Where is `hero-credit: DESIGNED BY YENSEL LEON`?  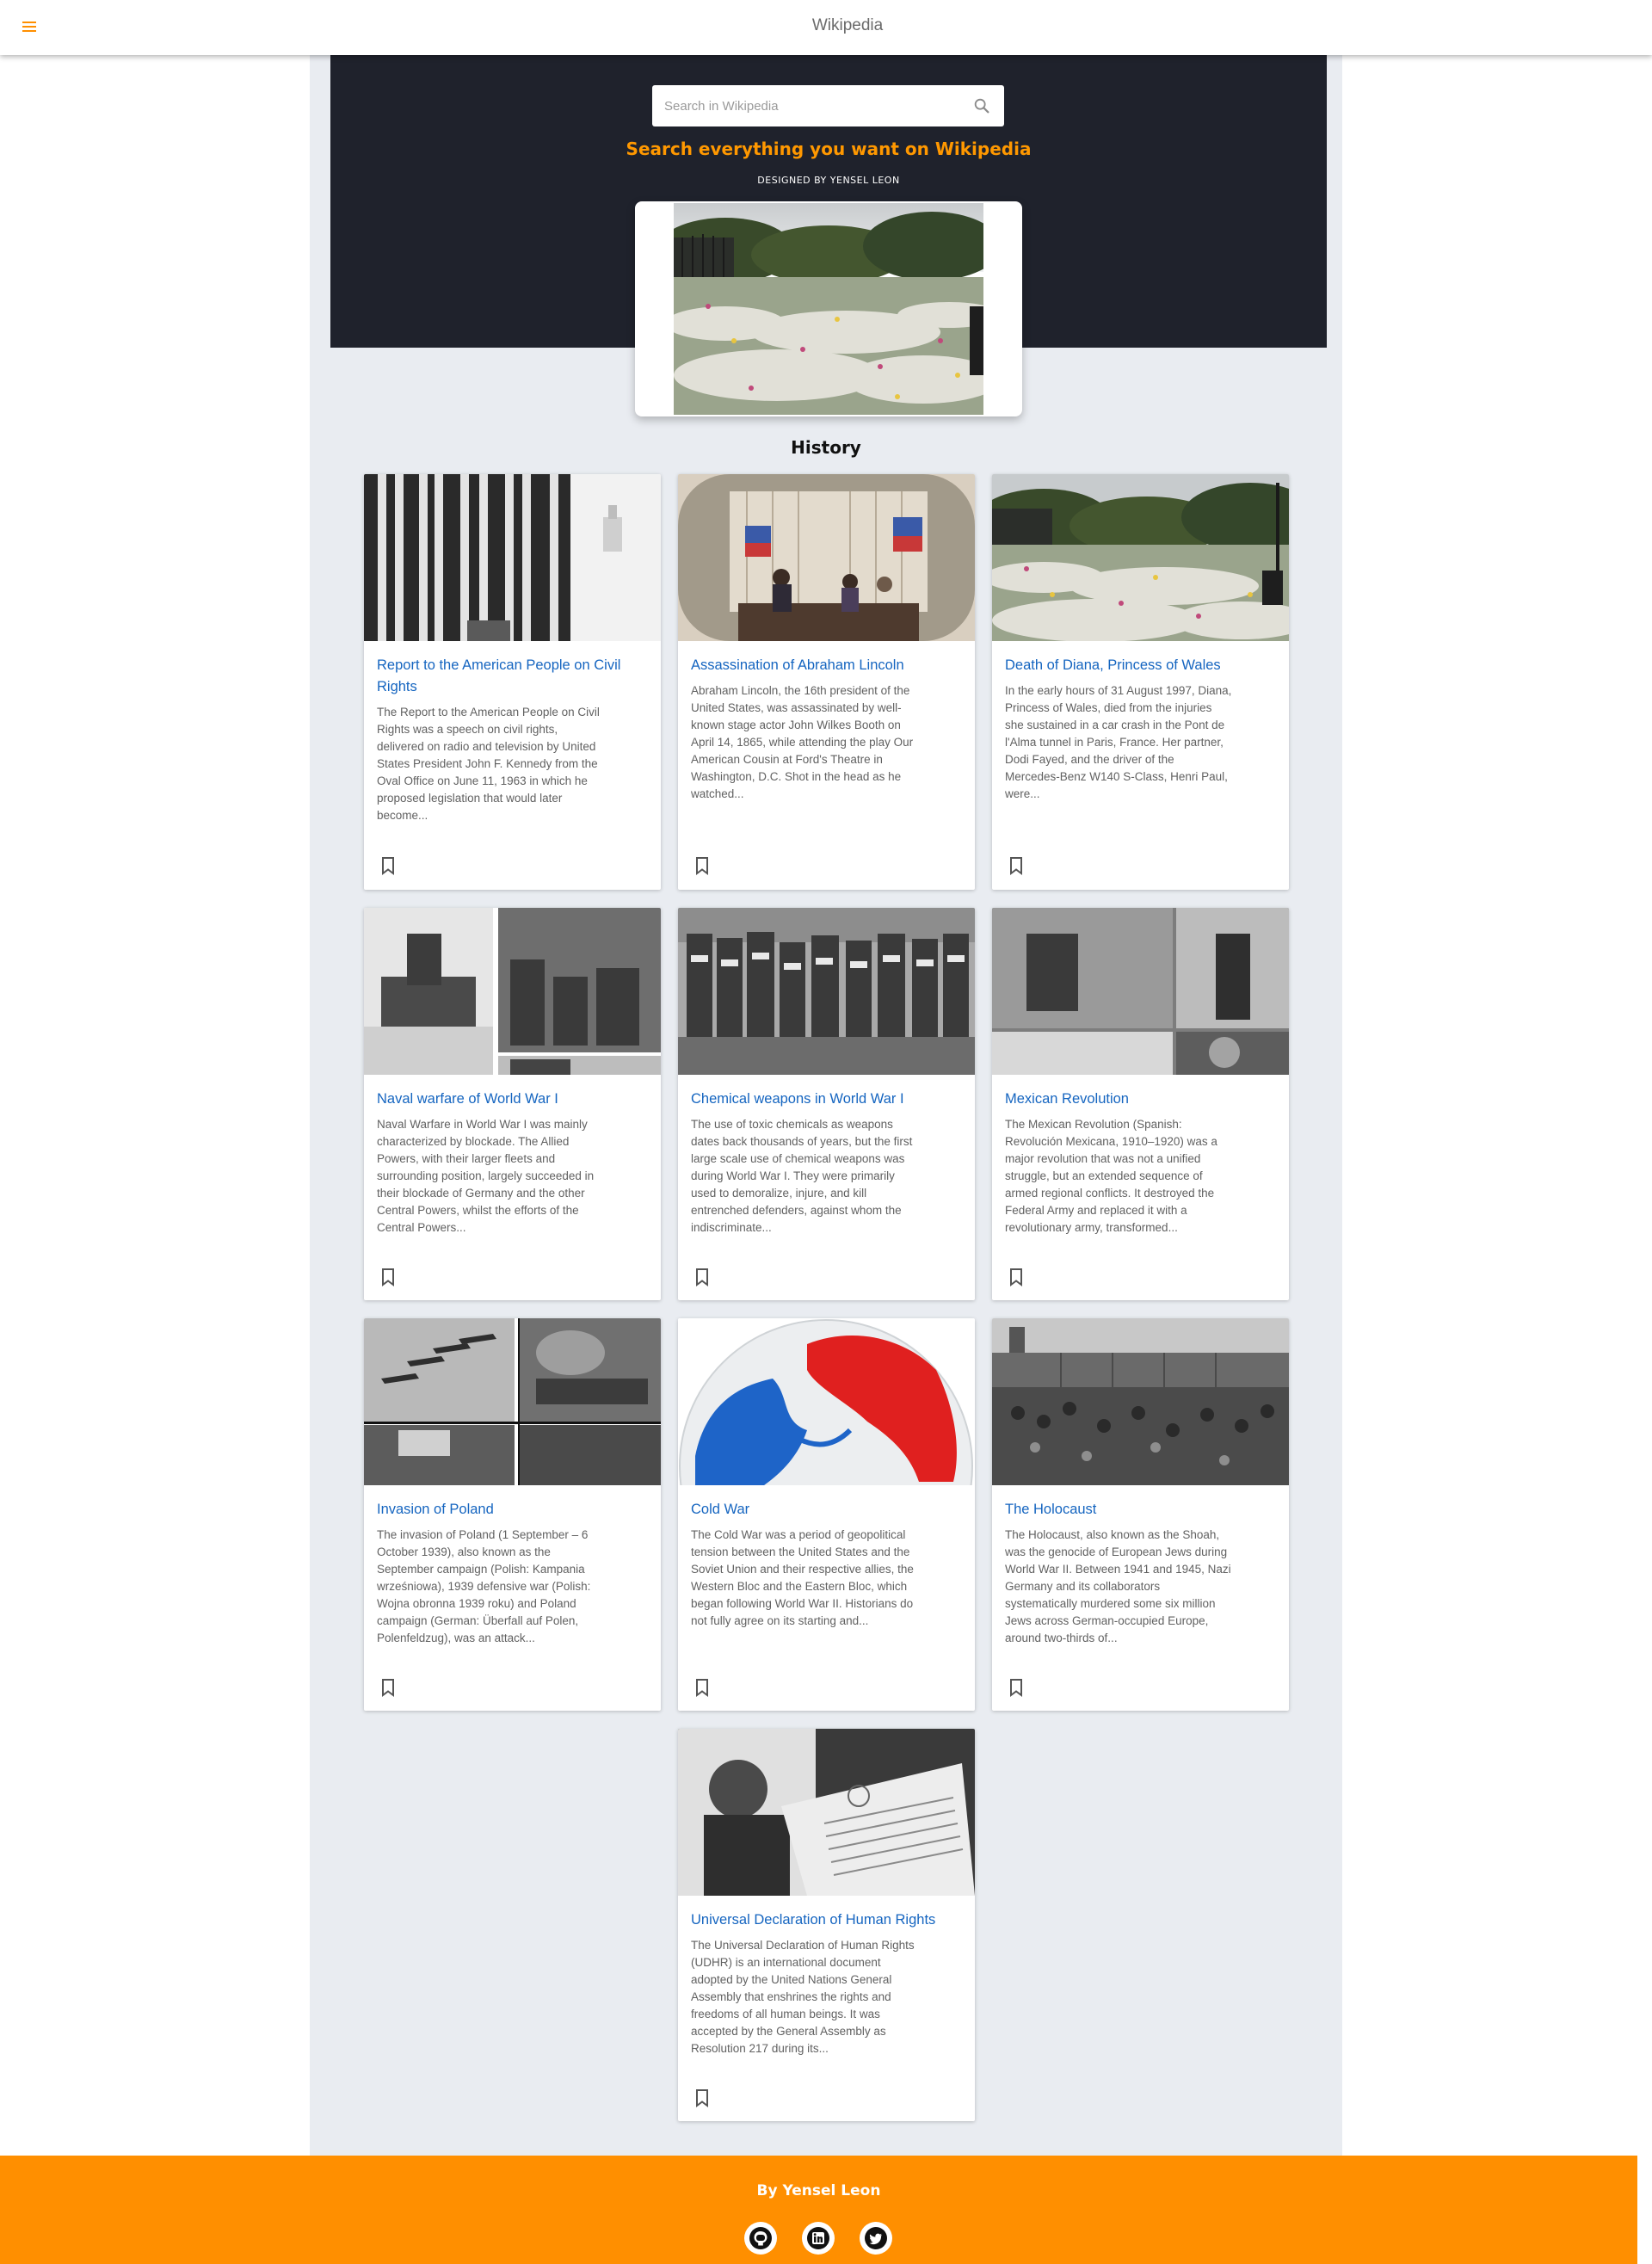 hero-credit: DESIGNED BY YENSEL LEON is located at coordinates (828, 180).